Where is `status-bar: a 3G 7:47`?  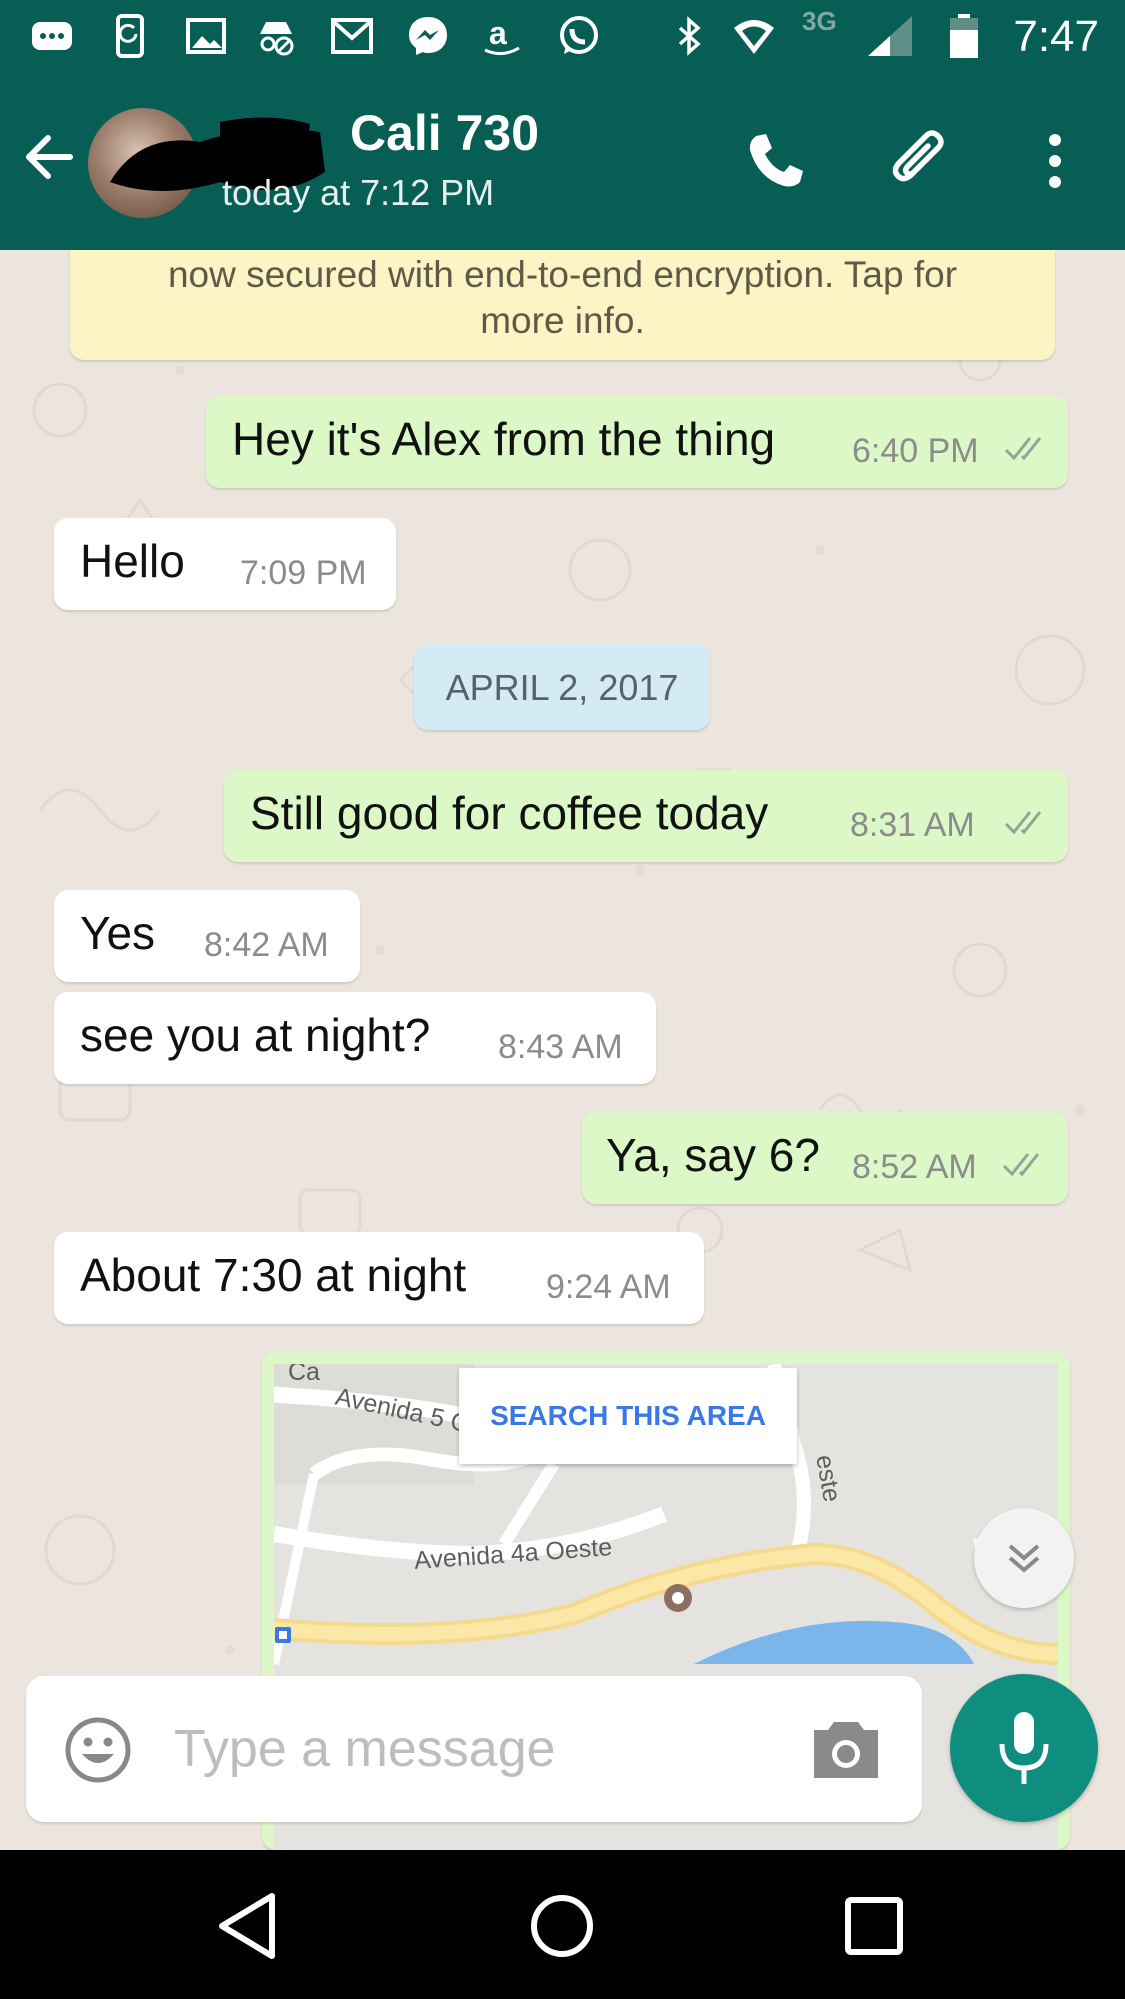
status-bar: a 3G 7:47 is located at coordinates (562, 37).